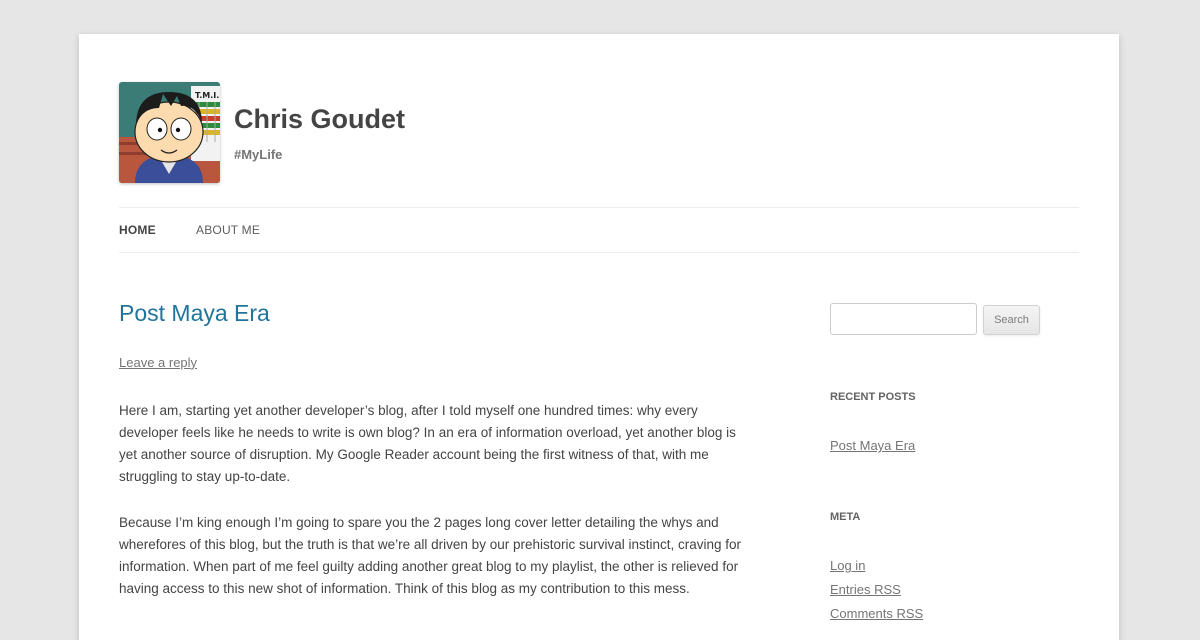  Describe the element at coordinates (873, 397) in the screenshot. I see `recent-posts-title: RECENT POSTS` at that location.